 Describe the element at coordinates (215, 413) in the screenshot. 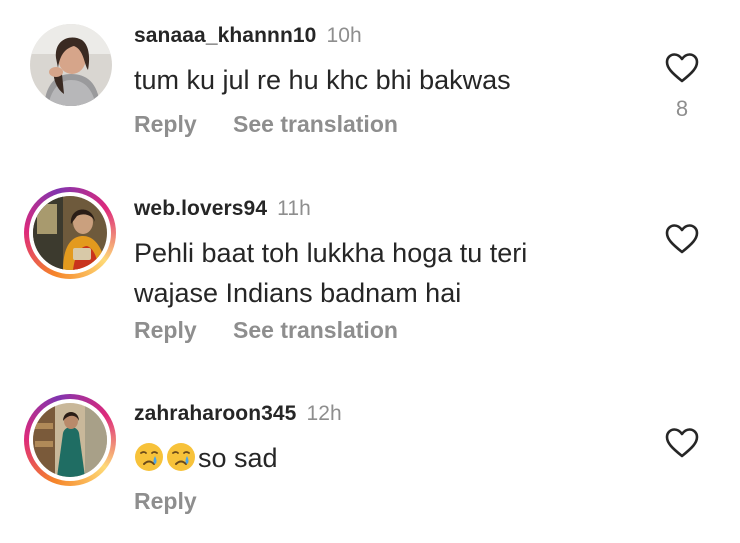

I see `username-text: zahraharoon345` at that location.